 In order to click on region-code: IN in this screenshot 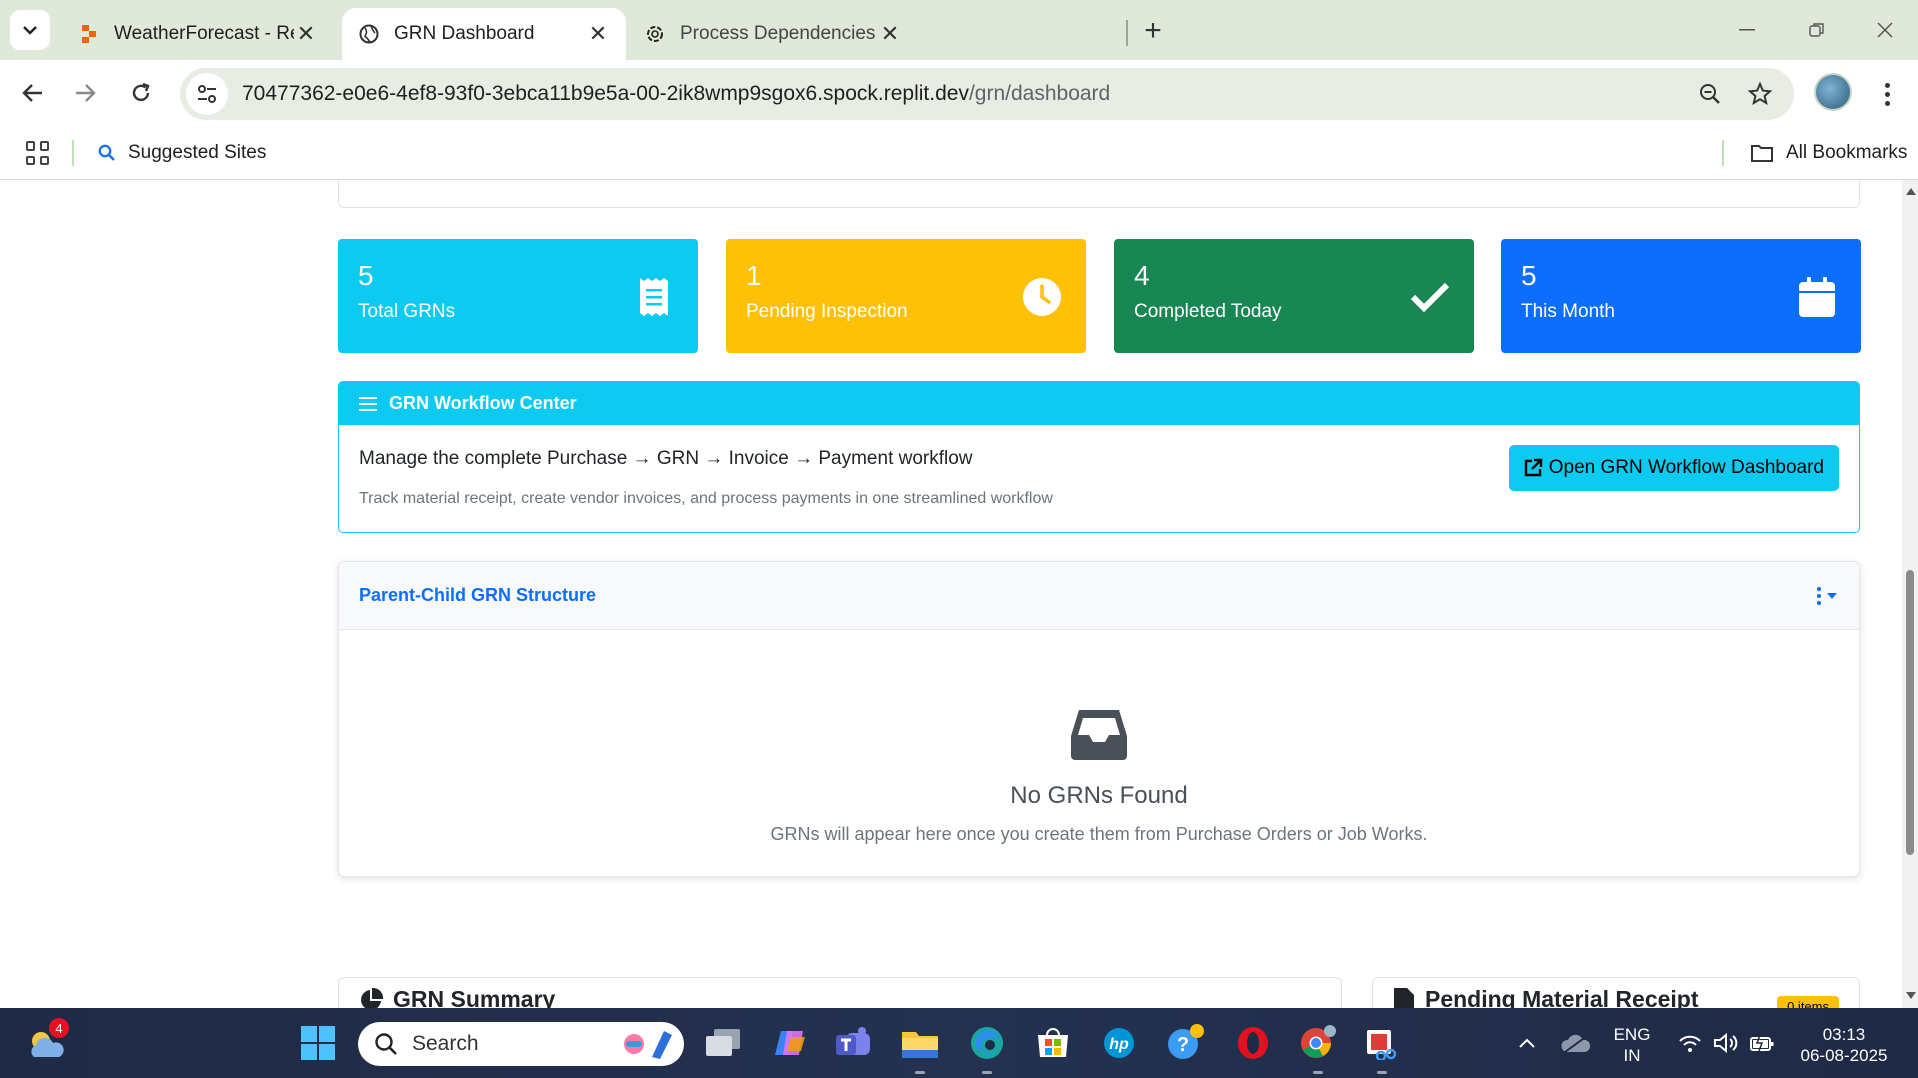, I will do `click(1632, 1055)`.